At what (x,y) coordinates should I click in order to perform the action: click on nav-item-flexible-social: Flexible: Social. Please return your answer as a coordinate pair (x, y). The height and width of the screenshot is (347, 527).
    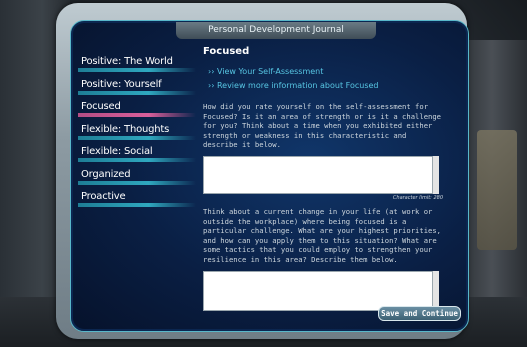
    Looking at the image, I should click on (138, 156).